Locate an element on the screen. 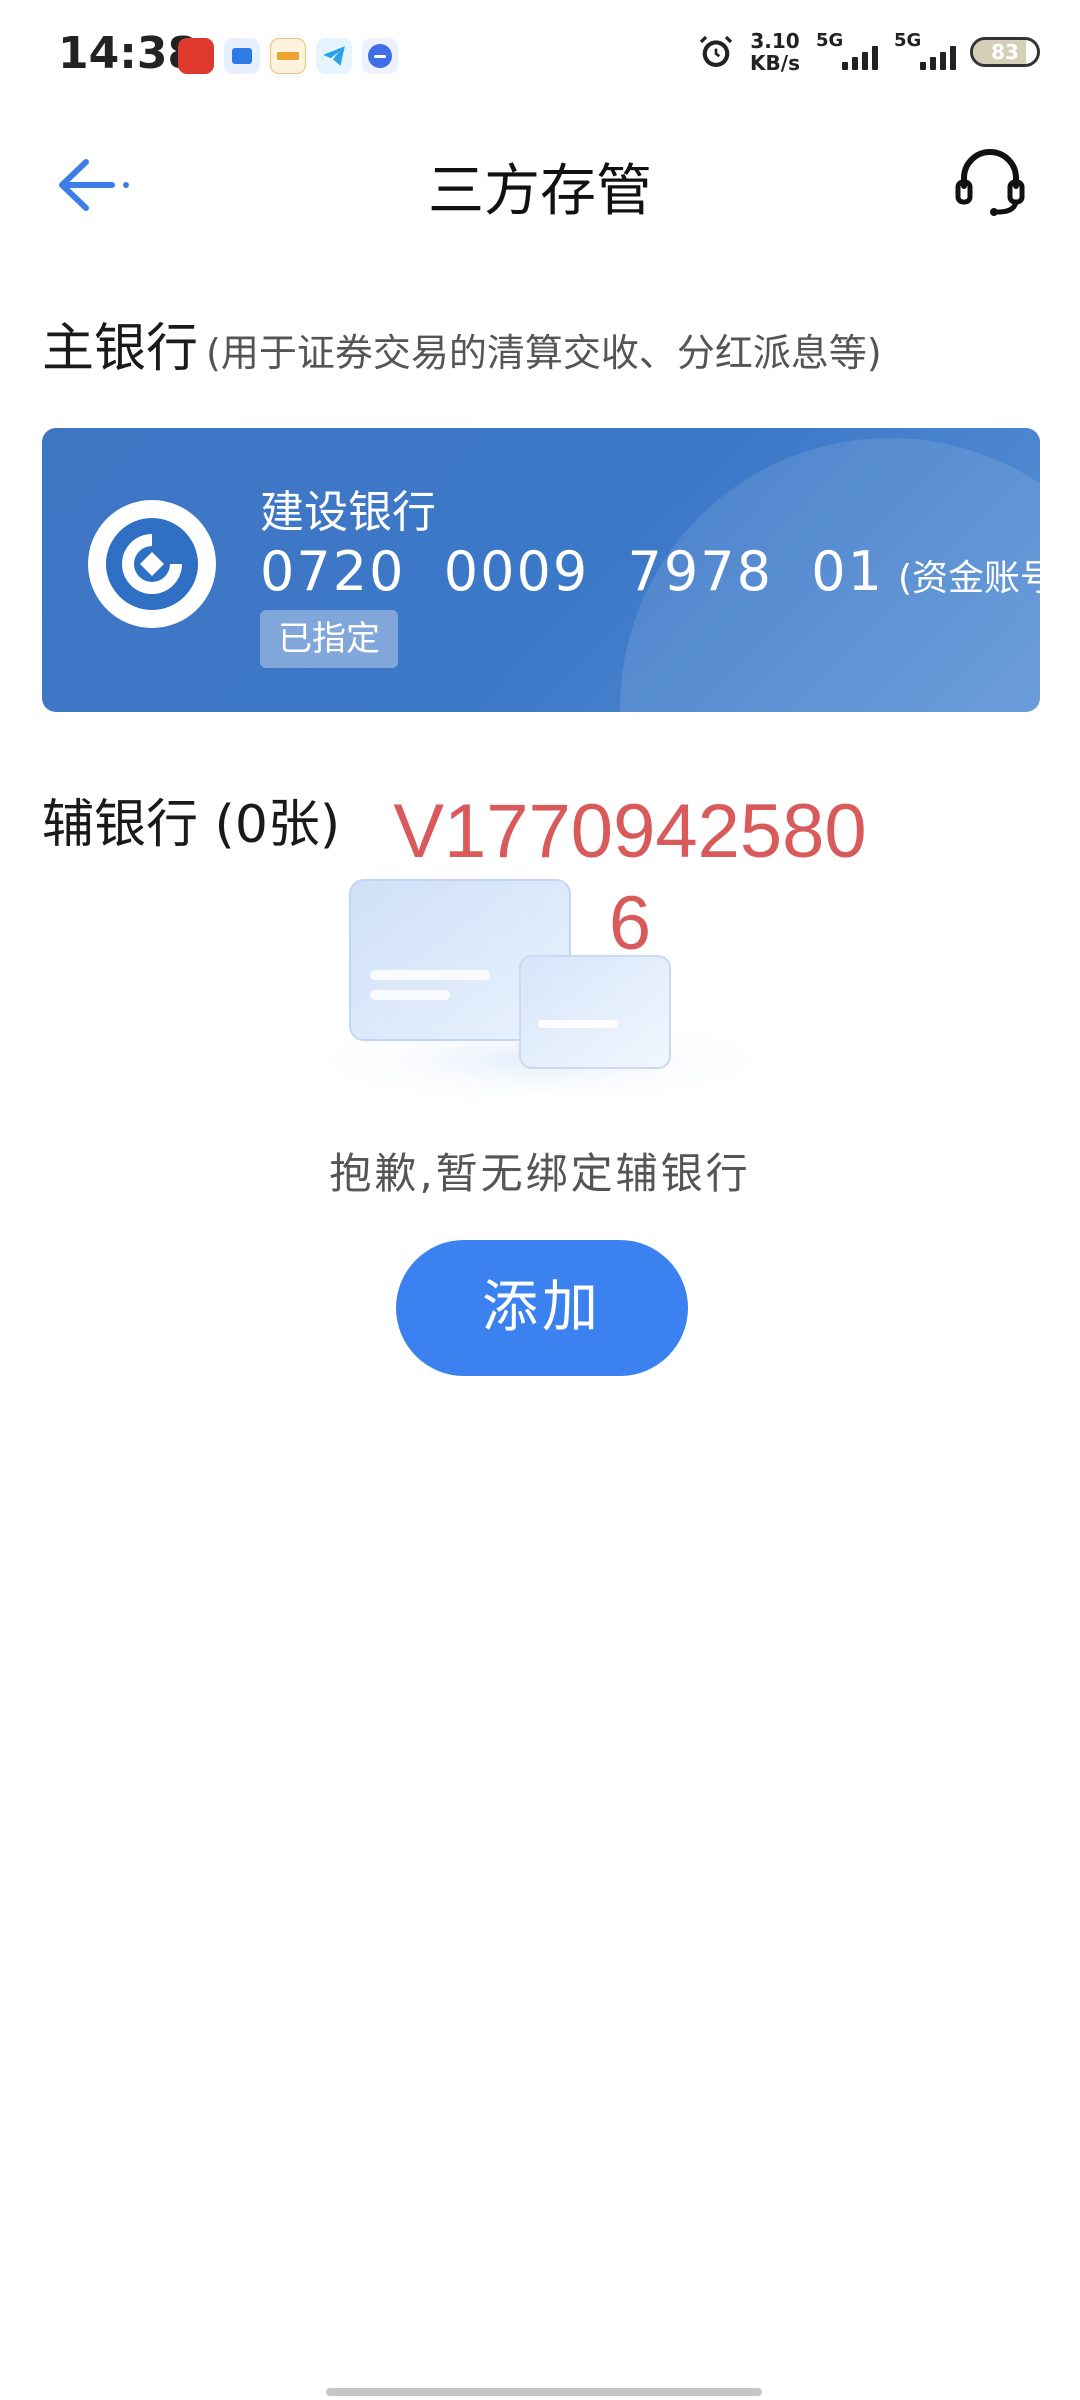 Image resolution: width=1080 pixels, height=2400 pixels. home-indicator is located at coordinates (544, 2392).